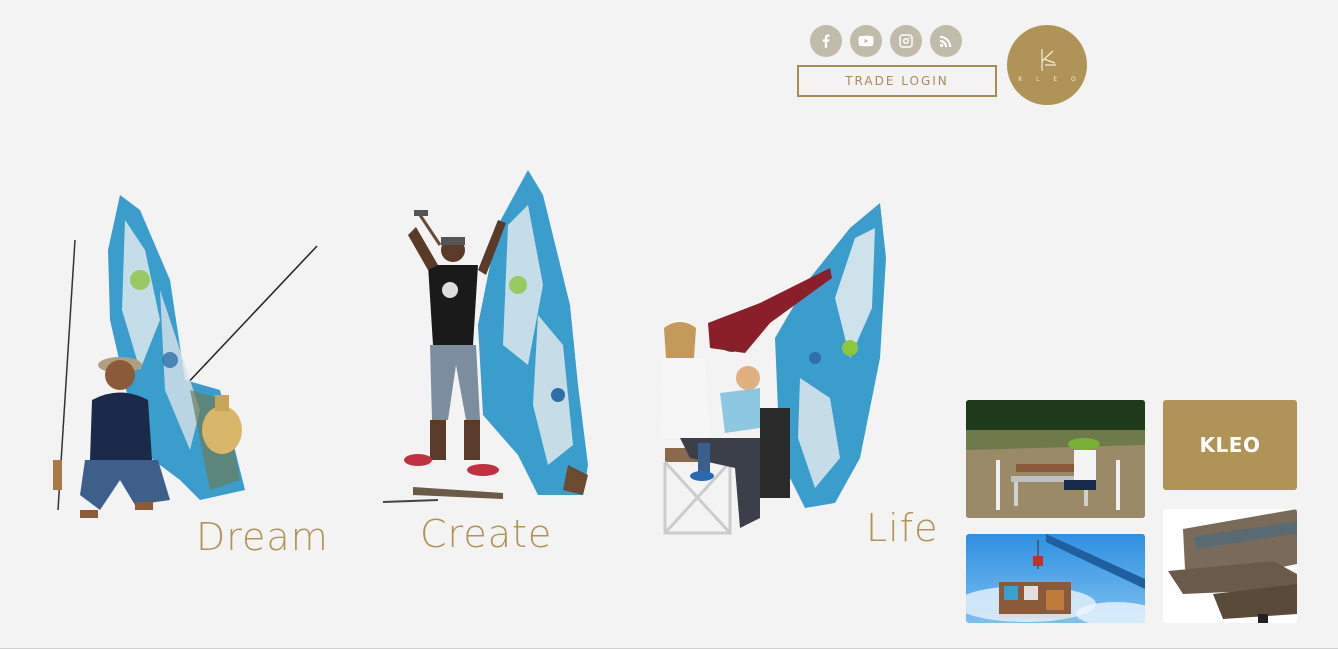 This screenshot has width=1338, height=649. Describe the element at coordinates (1230, 445) in the screenshot. I see `kleo-tile: KLEO` at that location.